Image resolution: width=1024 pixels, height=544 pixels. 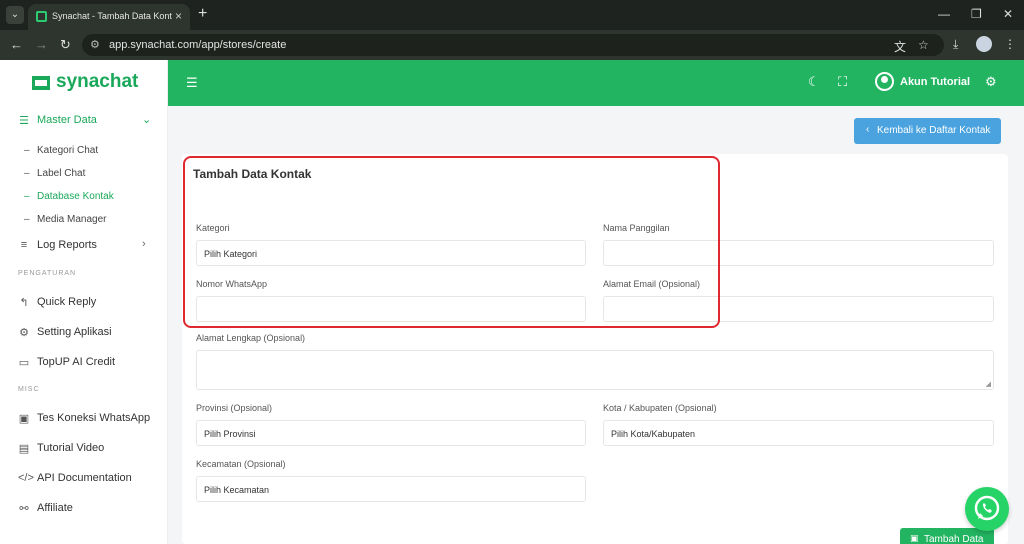 I want to click on sidebar-item-label: Kategori Chat, so click(x=68, y=150).